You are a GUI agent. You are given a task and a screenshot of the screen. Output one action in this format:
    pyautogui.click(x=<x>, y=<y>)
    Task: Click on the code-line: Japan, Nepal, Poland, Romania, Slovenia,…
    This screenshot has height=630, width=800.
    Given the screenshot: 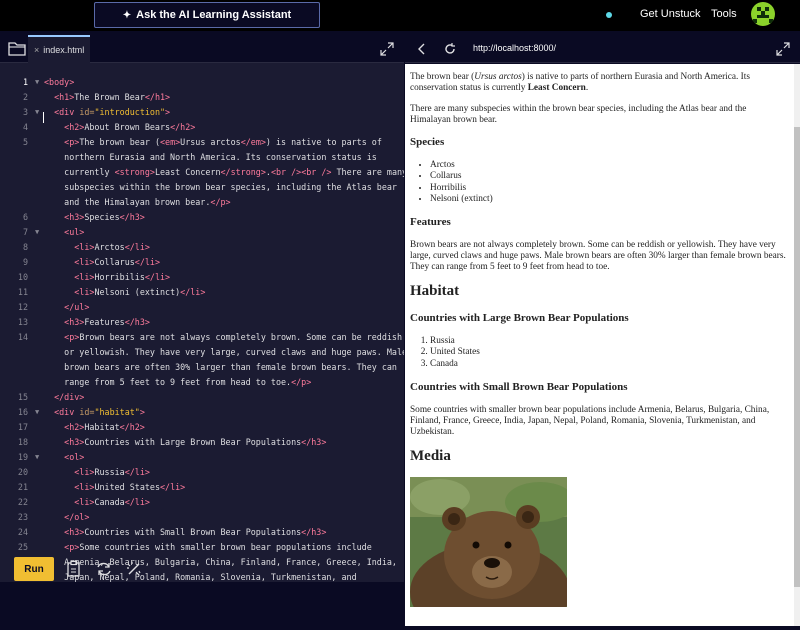 What is the action you would take?
    pyautogui.click(x=200, y=577)
    